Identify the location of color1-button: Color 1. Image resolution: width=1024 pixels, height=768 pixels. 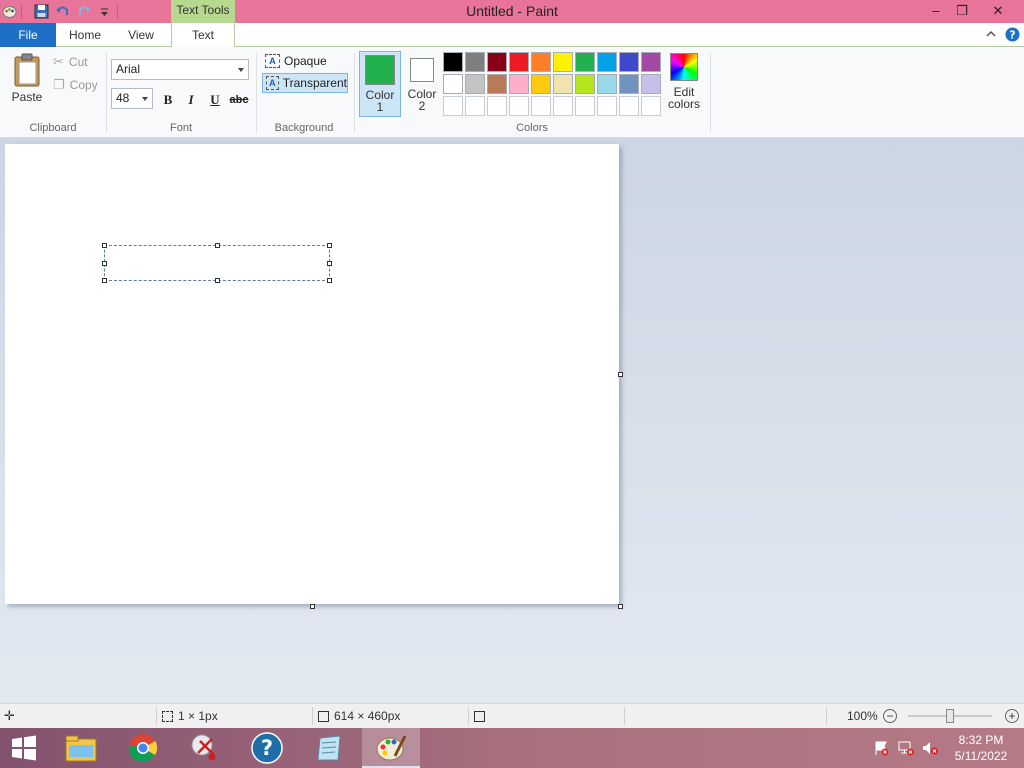
(380, 84).